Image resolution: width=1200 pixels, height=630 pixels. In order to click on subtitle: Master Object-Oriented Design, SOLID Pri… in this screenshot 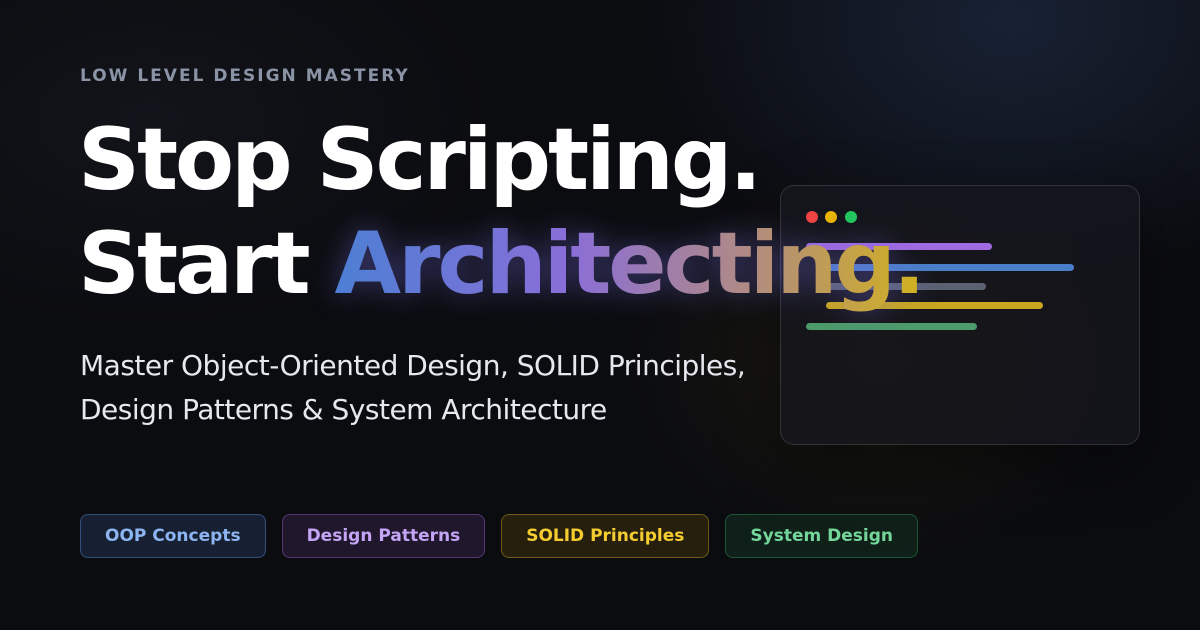, I will do `click(480, 388)`.